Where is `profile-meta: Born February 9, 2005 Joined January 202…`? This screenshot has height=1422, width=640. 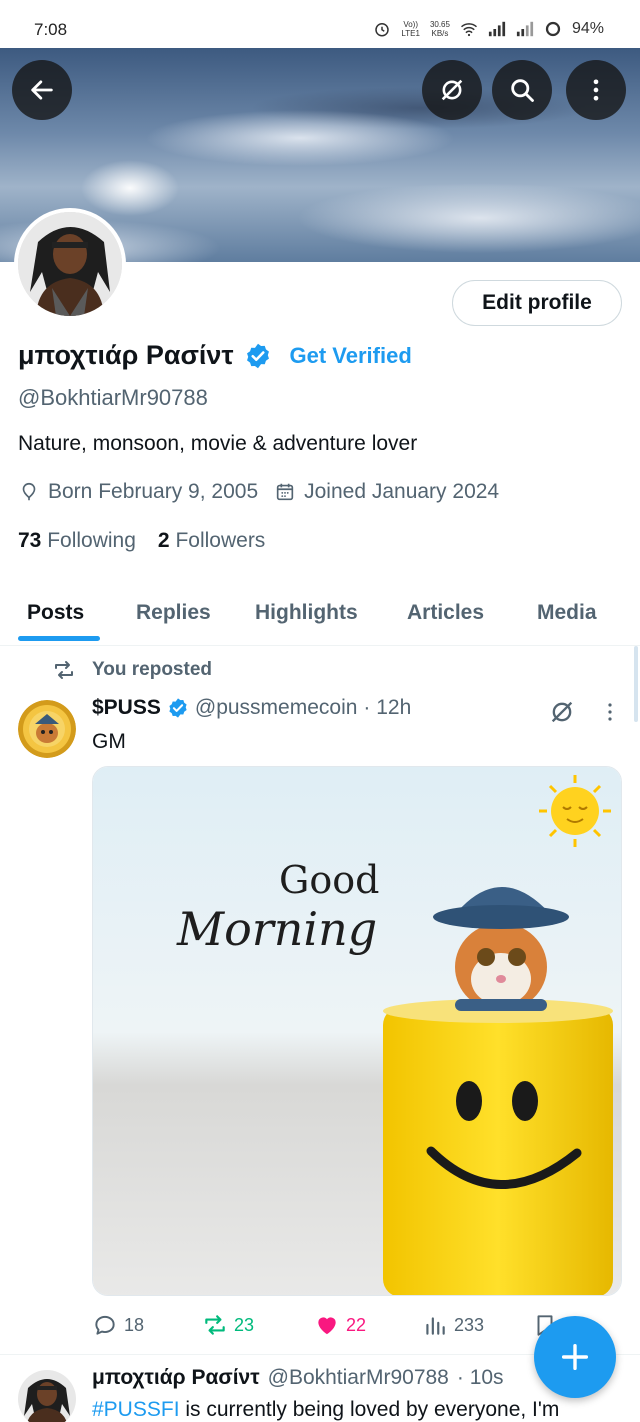
profile-meta: Born February 9, 2005 Joined January 202… is located at coordinates (258, 492).